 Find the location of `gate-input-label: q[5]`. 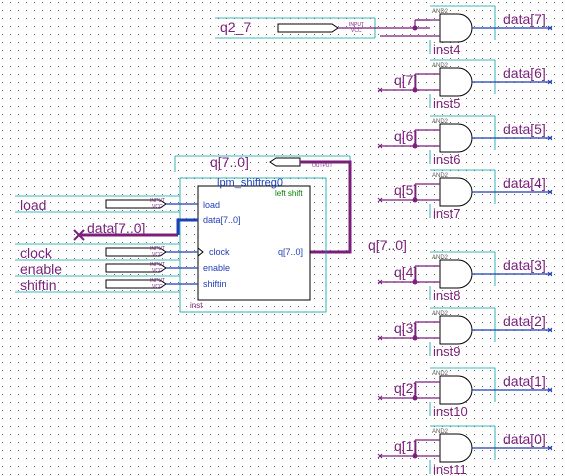

gate-input-label: q[5] is located at coordinates (405, 190).